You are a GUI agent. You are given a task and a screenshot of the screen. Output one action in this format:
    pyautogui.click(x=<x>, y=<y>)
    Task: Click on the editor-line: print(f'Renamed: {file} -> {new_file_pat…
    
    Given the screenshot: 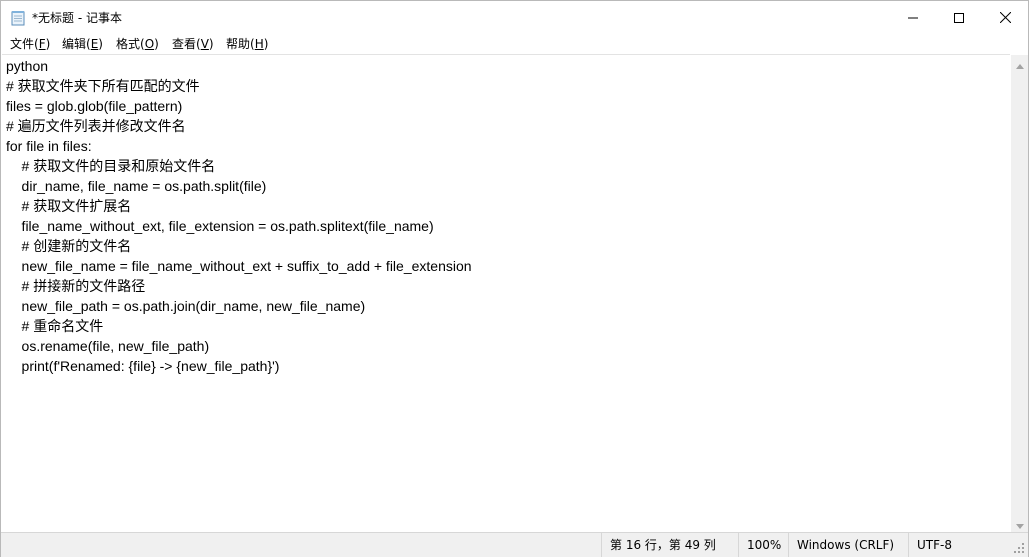 What is the action you would take?
    pyautogui.click(x=143, y=366)
    